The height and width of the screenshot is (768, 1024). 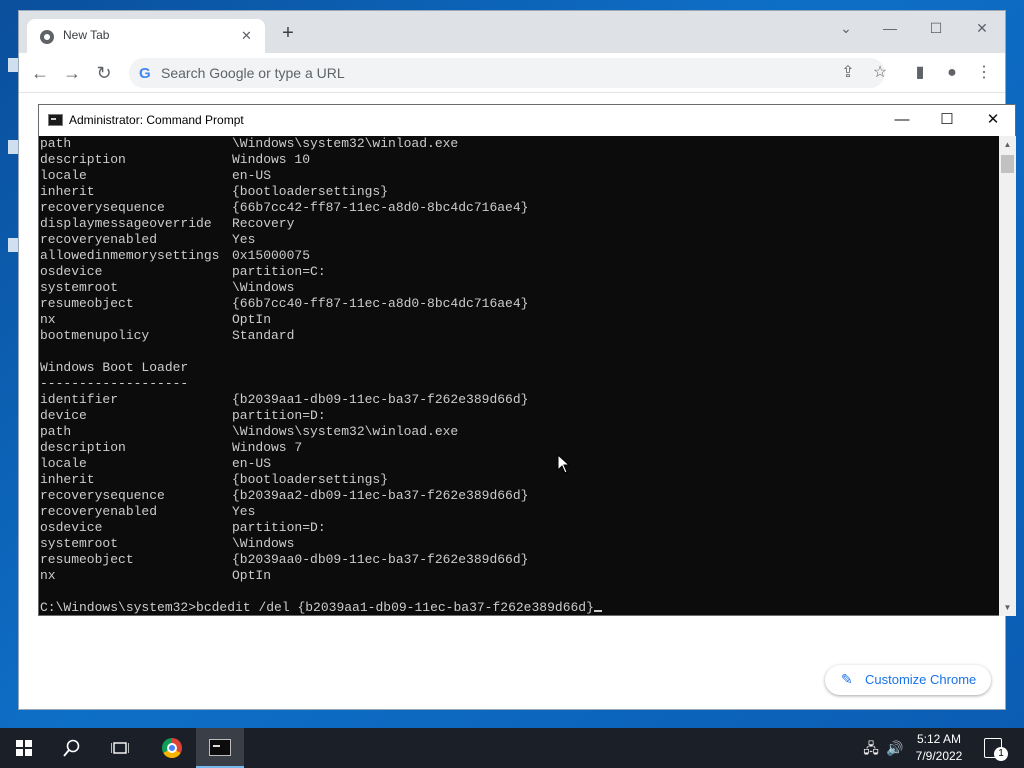 What do you see at coordinates (519, 368) in the screenshot?
I see `console-line: Windows Boot Loader` at bounding box center [519, 368].